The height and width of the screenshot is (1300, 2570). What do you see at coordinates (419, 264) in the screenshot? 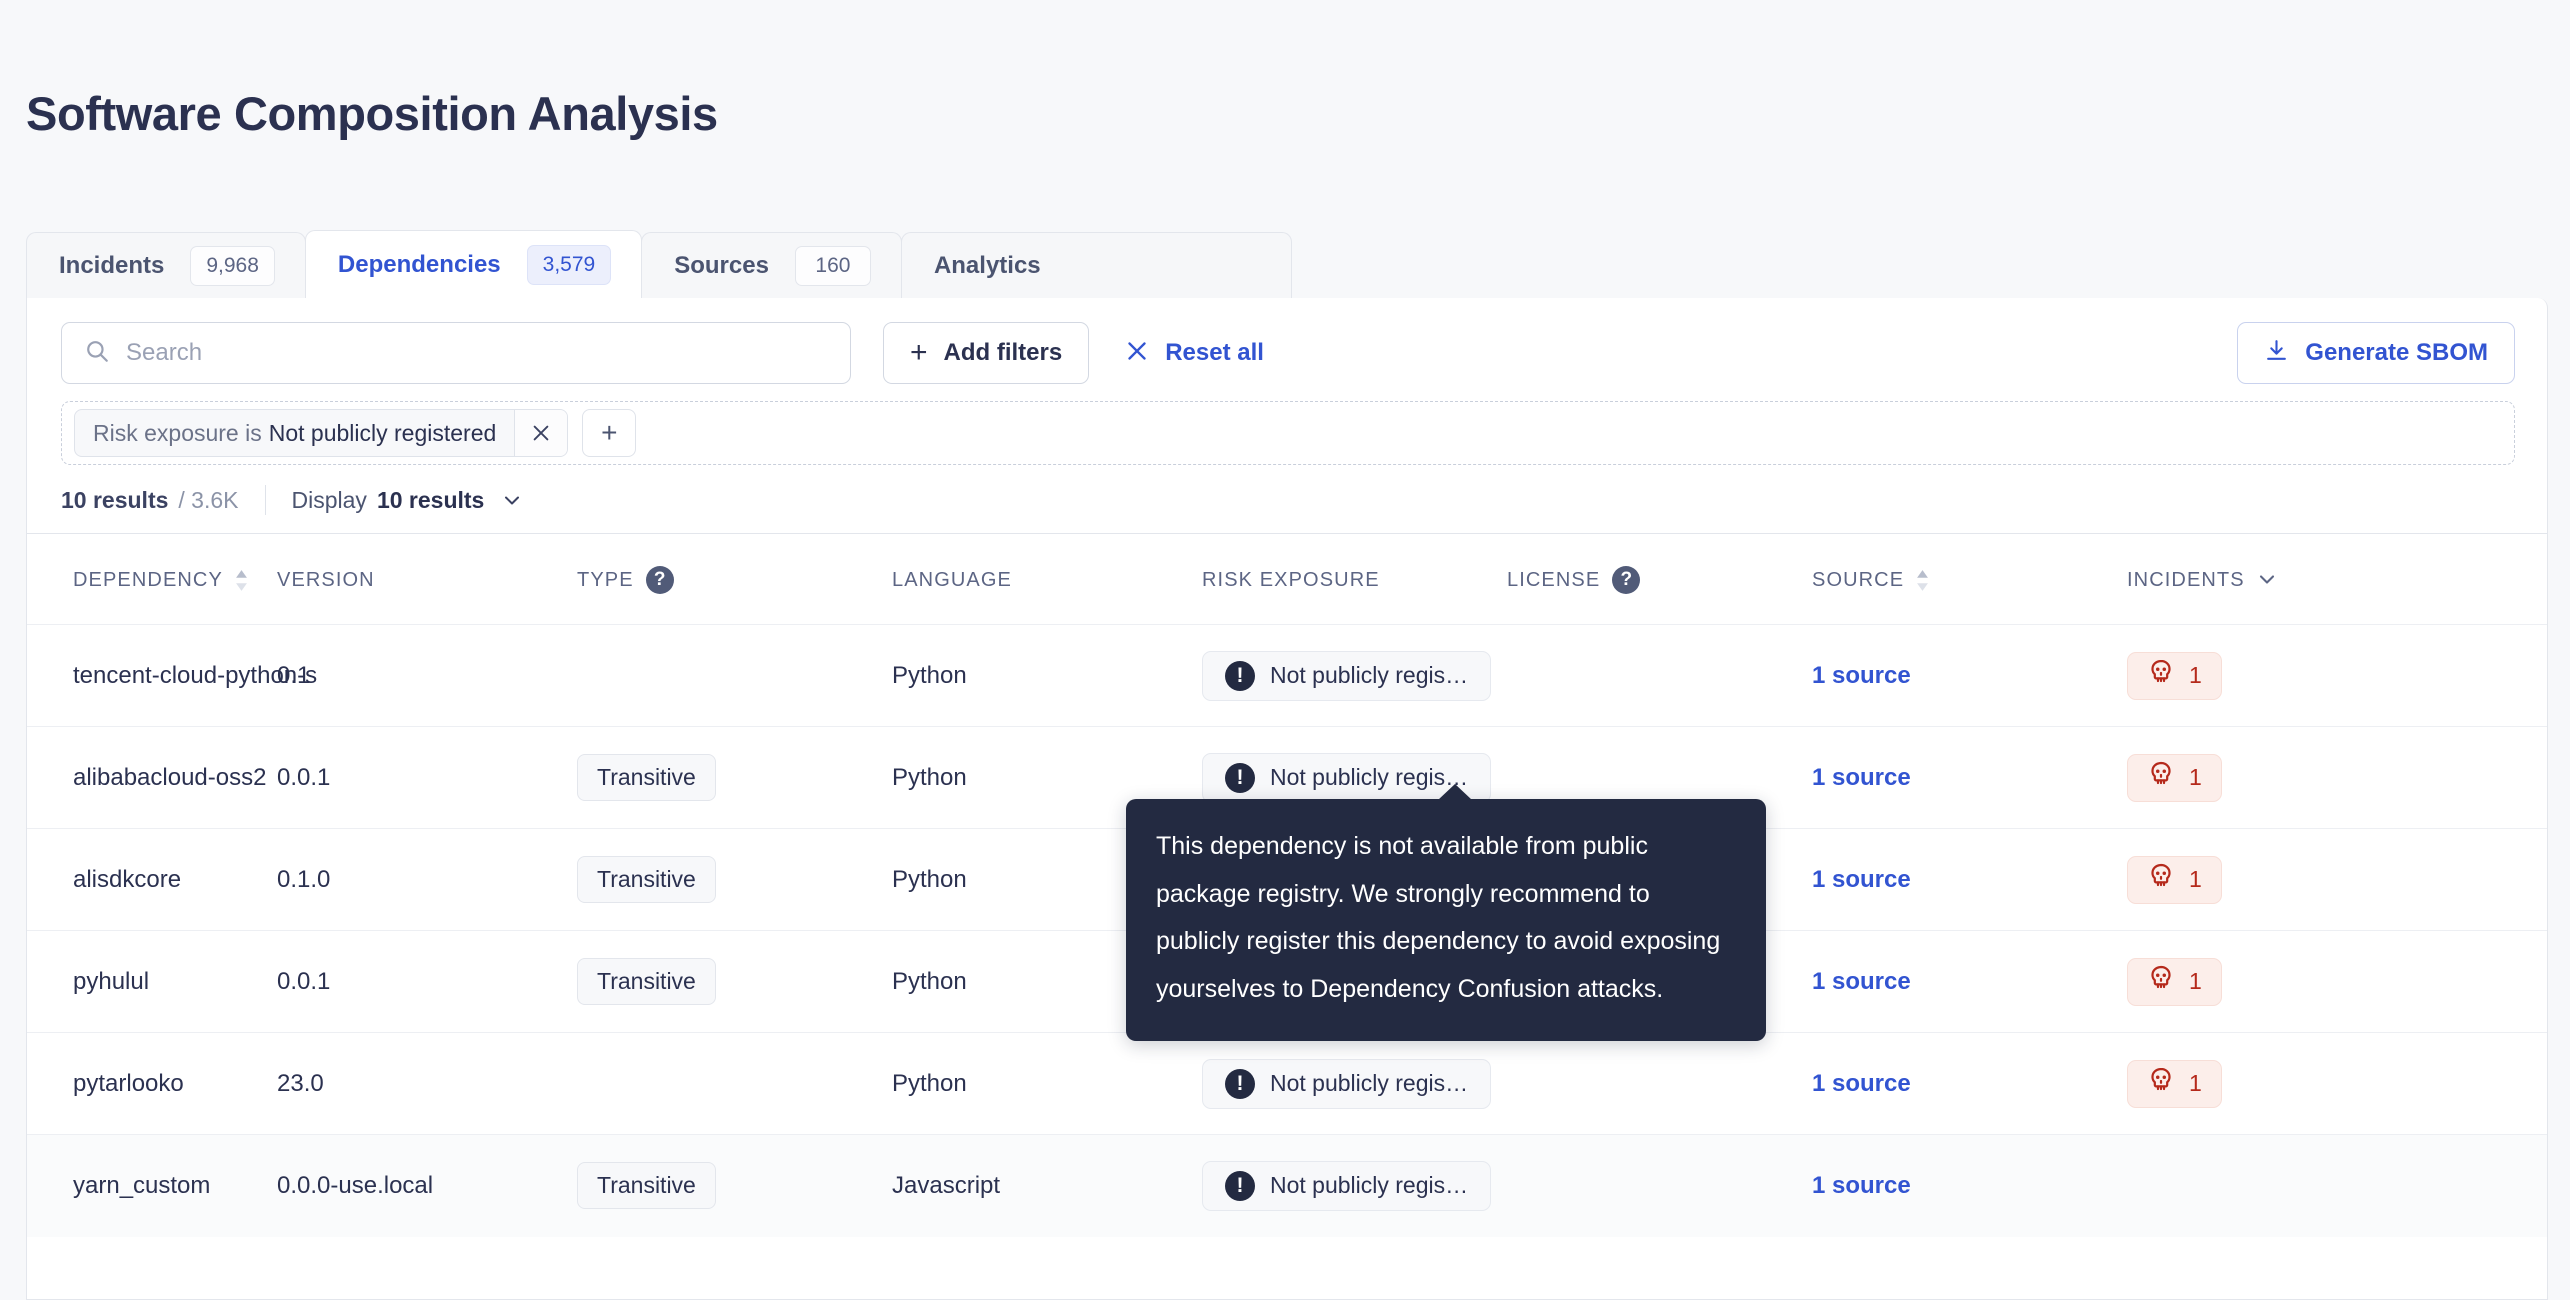
I see `tab-label: Dependencies` at bounding box center [419, 264].